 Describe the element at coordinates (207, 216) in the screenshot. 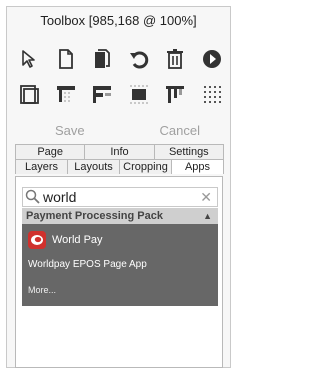

I see `collapse-arrow-icon: ▲` at that location.